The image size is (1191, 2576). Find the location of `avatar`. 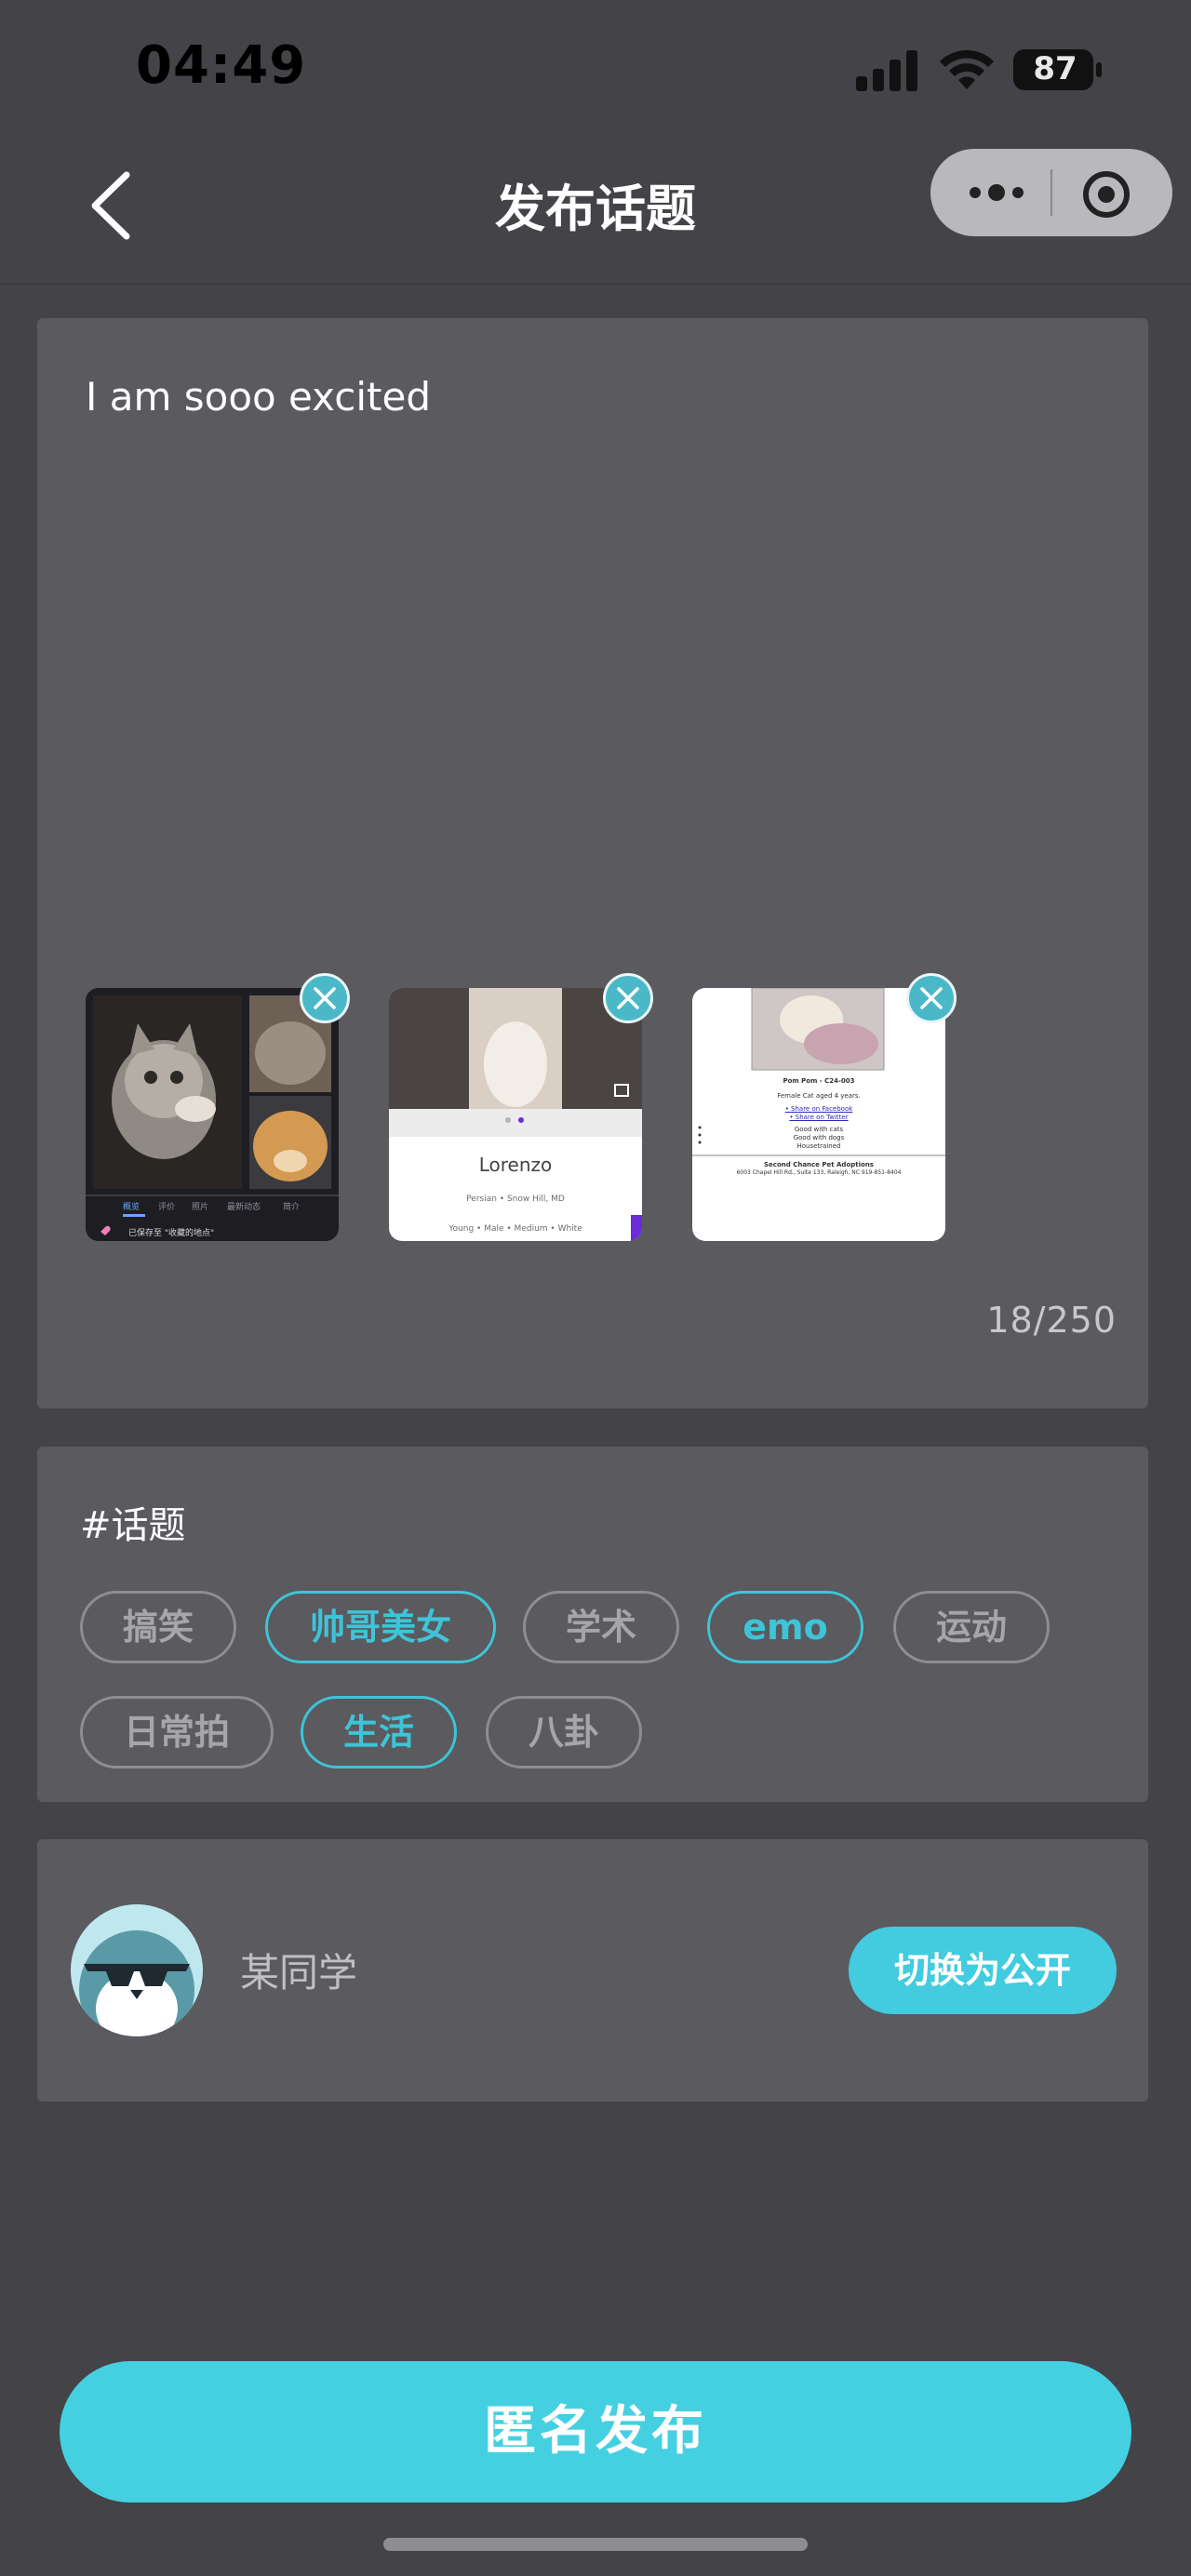

avatar is located at coordinates (137, 1970).